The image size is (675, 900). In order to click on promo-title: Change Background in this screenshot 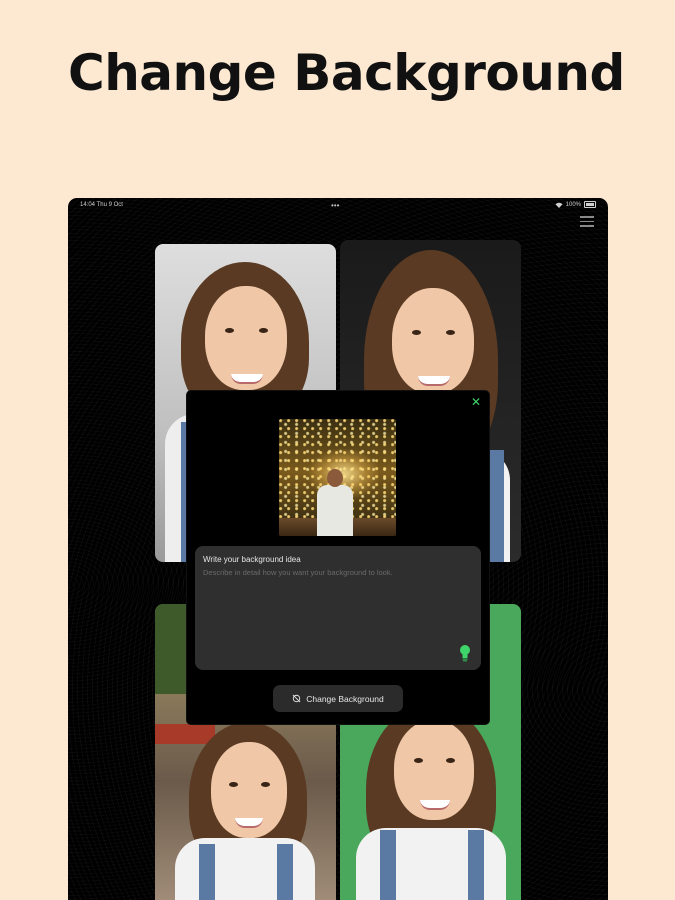, I will do `click(346, 73)`.